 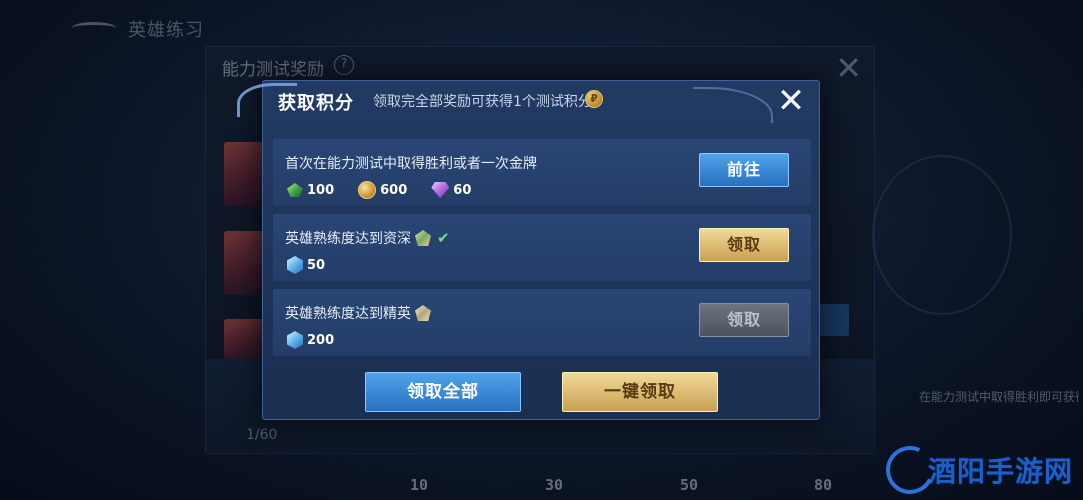 I want to click on modal-title: 获取积分, so click(x=316, y=103).